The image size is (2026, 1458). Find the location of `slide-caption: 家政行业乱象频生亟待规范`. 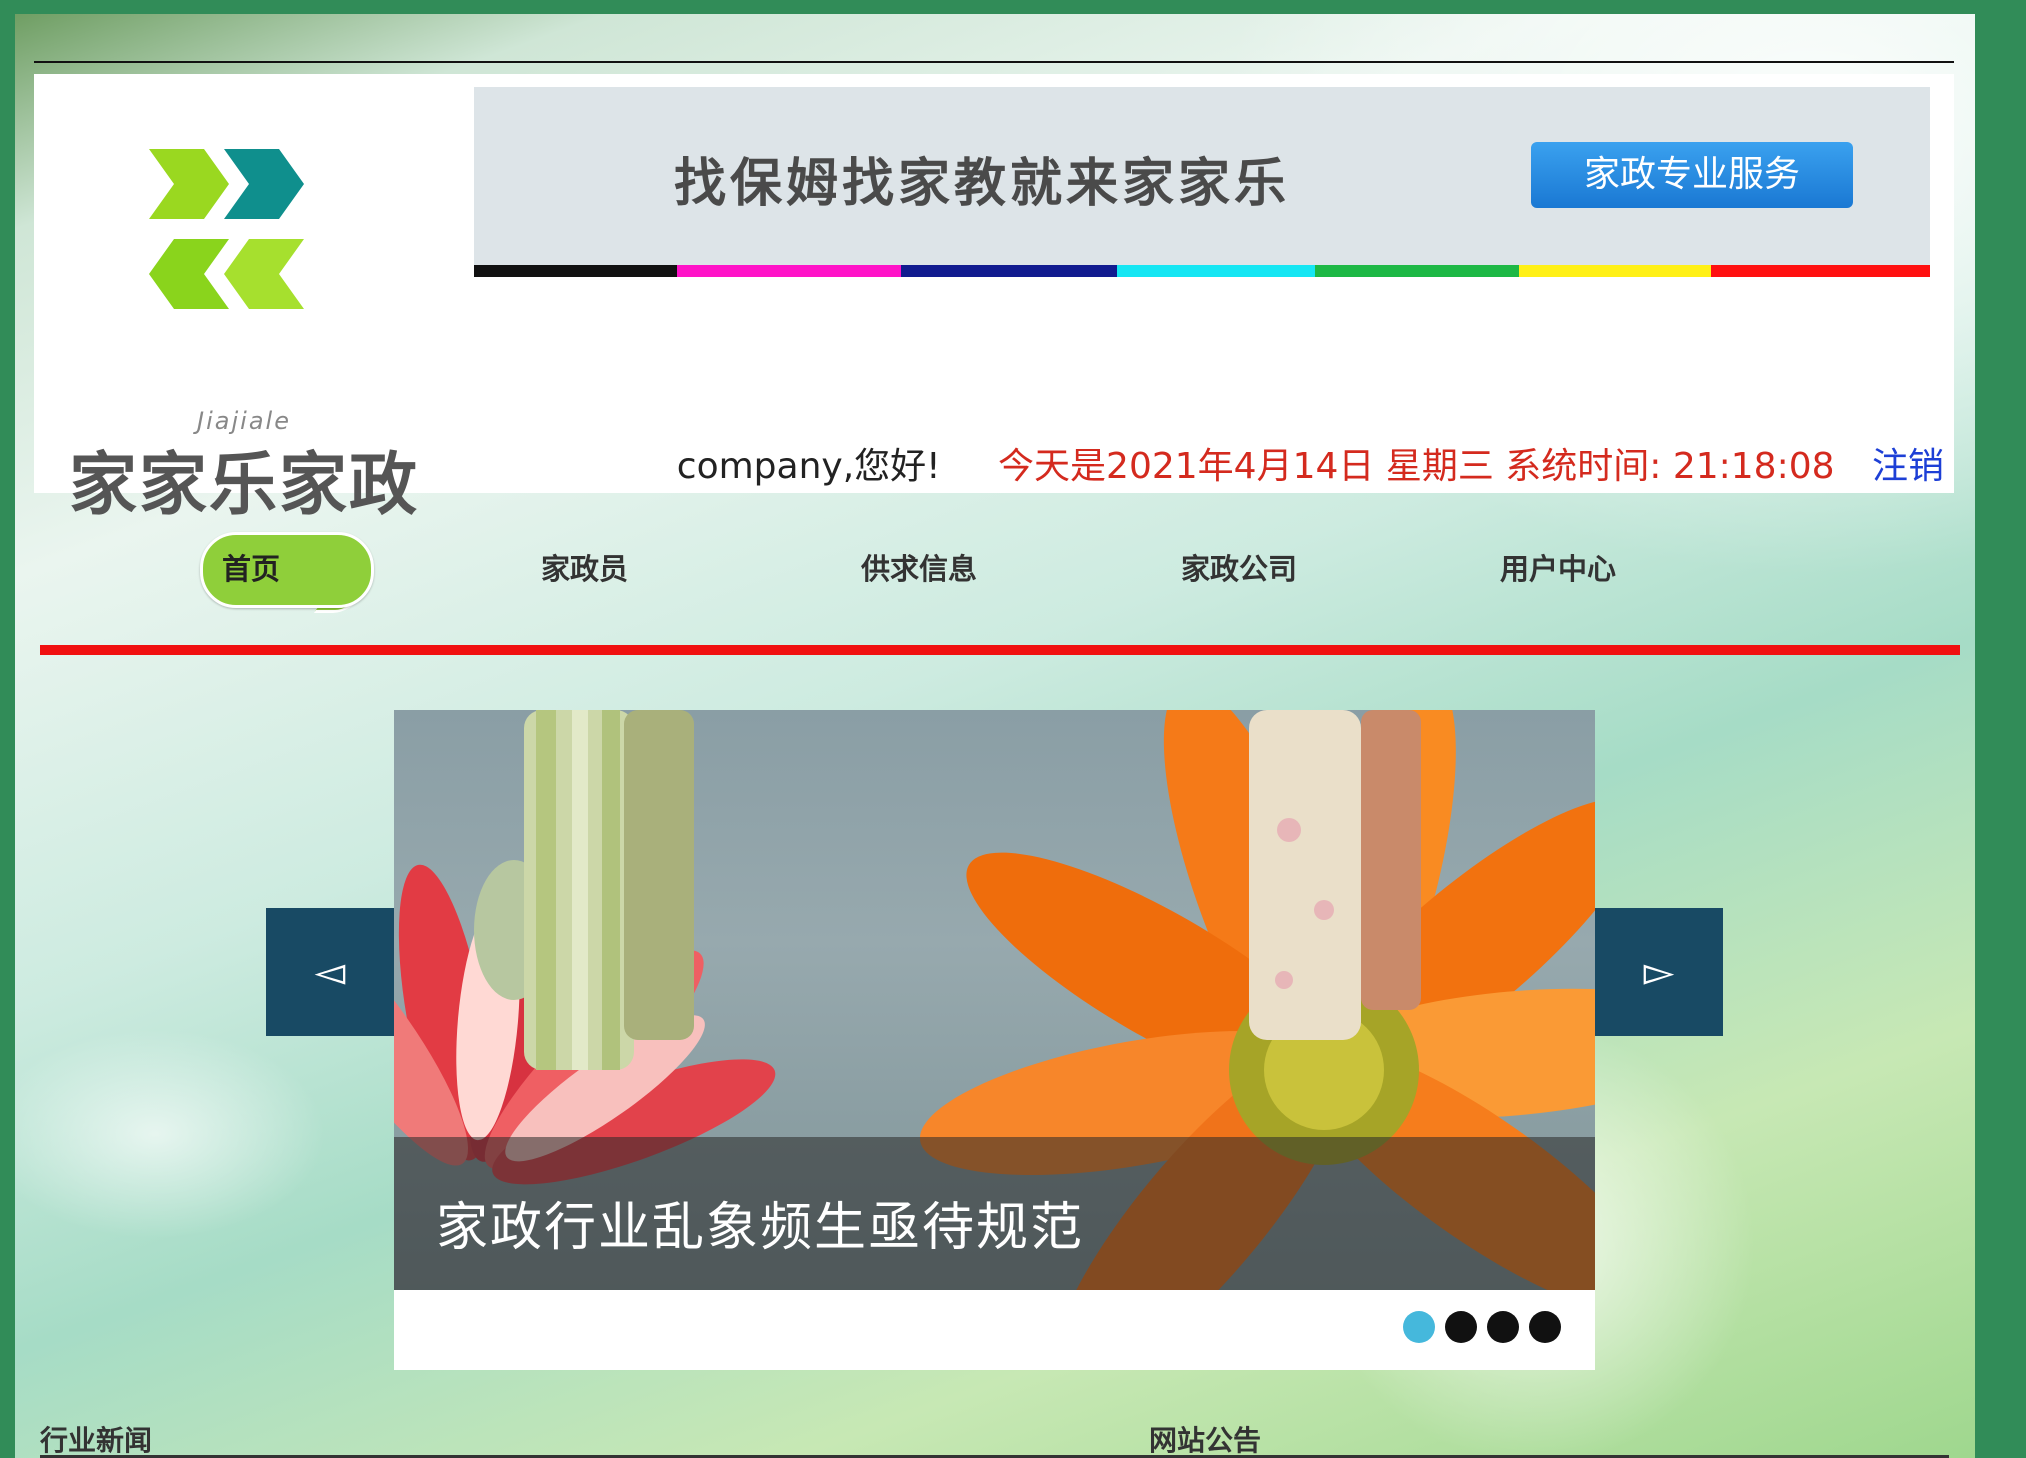

slide-caption: 家政行业乱象频生亟待规范 is located at coordinates (760, 1222).